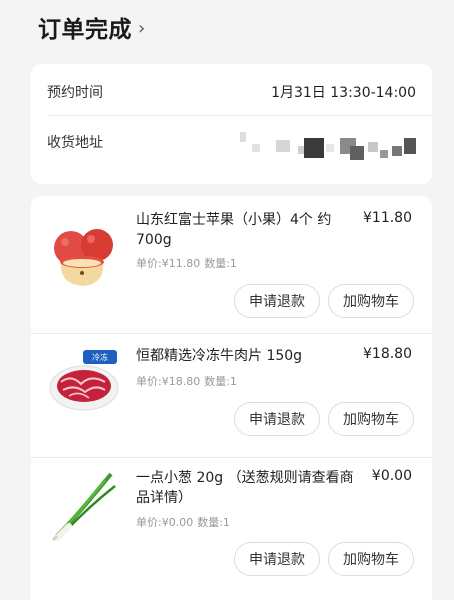 Image resolution: width=454 pixels, height=600 pixels. I want to click on frozen-badge: 冷冻, so click(100, 357).